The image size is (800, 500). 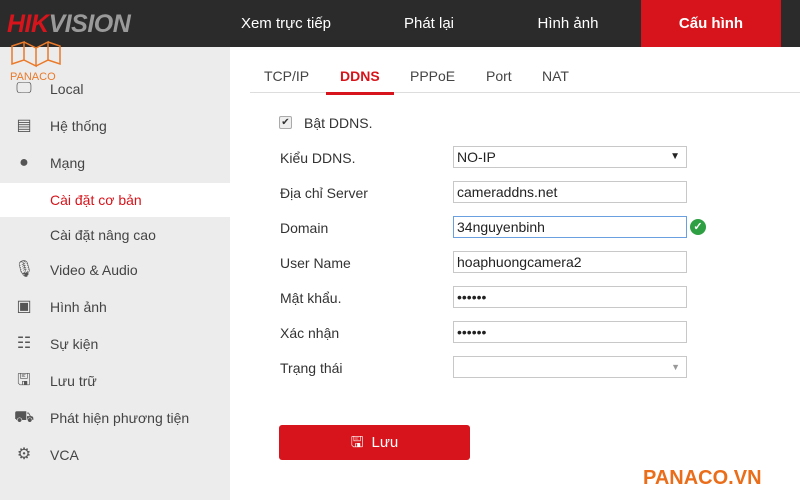 What do you see at coordinates (24, 162) in the screenshot?
I see `globe-icon: ●` at bounding box center [24, 162].